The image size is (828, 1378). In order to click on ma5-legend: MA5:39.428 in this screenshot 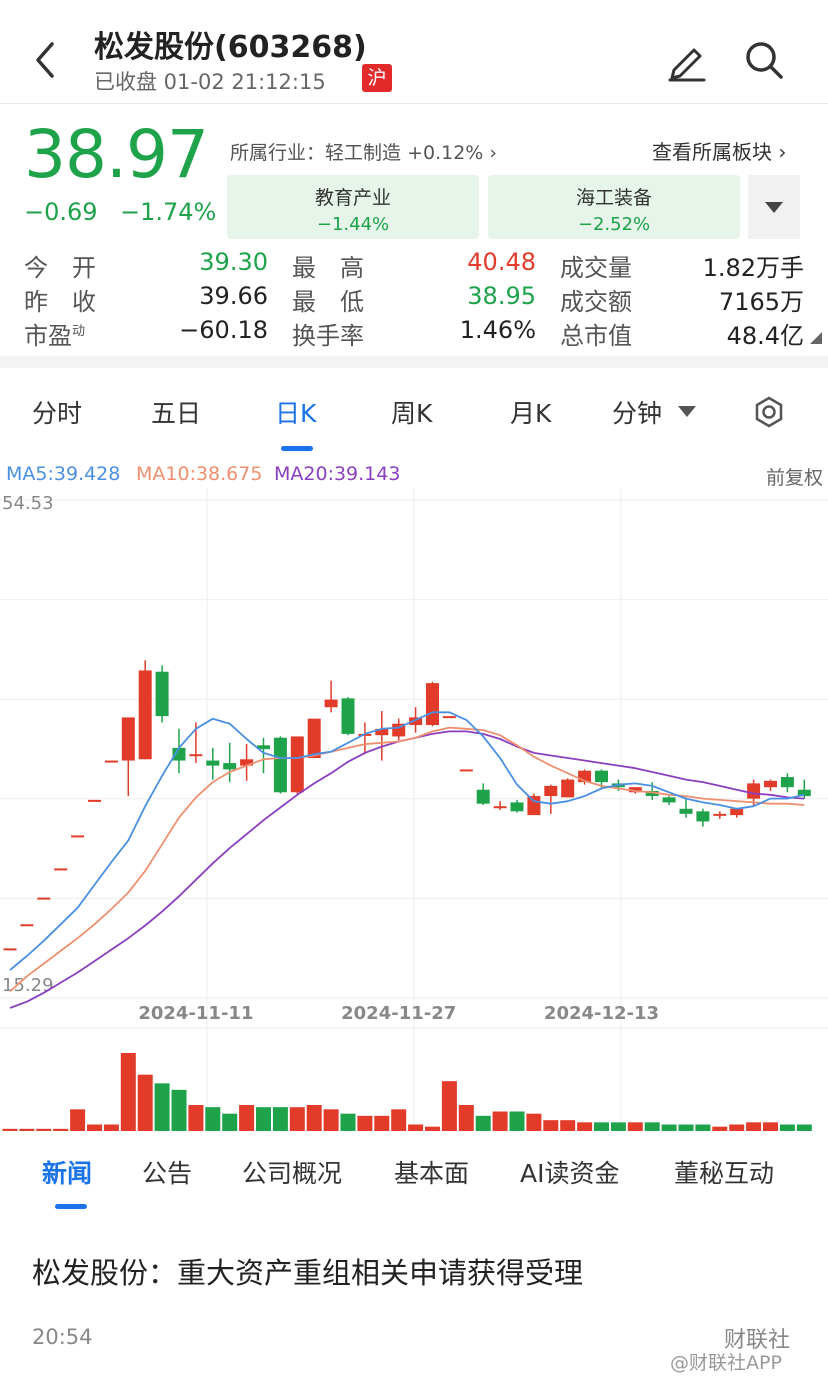, I will do `click(63, 474)`.